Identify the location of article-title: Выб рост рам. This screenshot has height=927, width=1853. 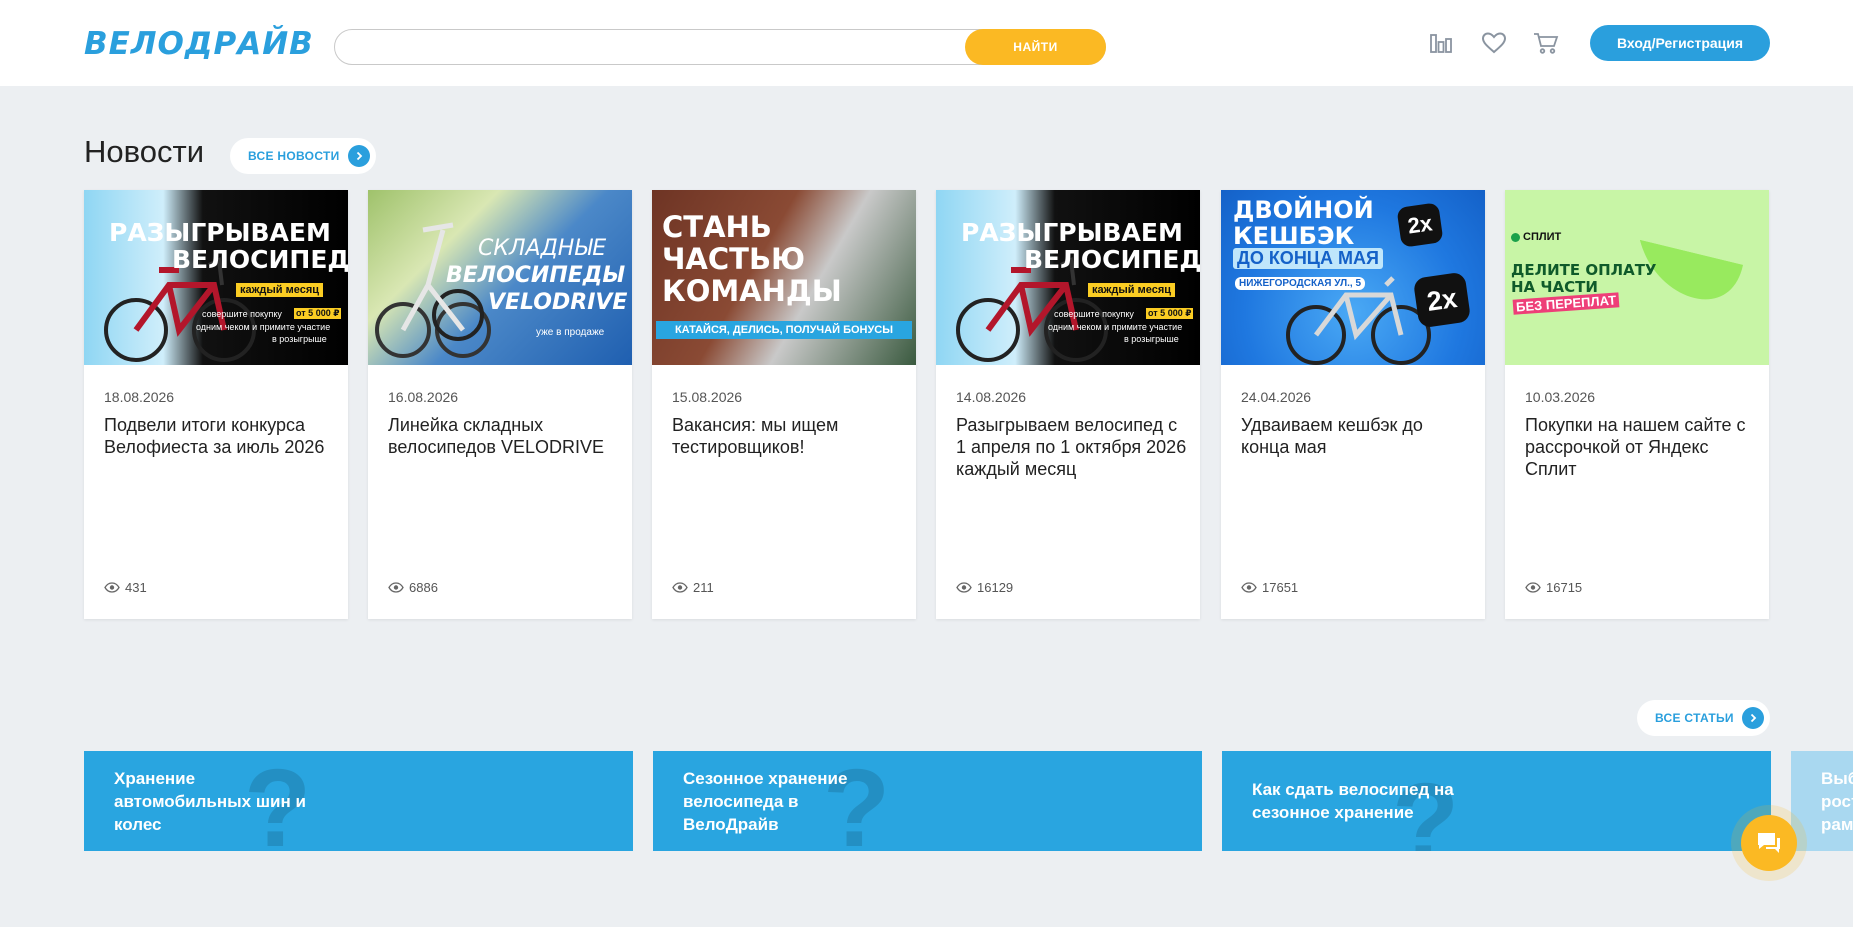
(1837, 801).